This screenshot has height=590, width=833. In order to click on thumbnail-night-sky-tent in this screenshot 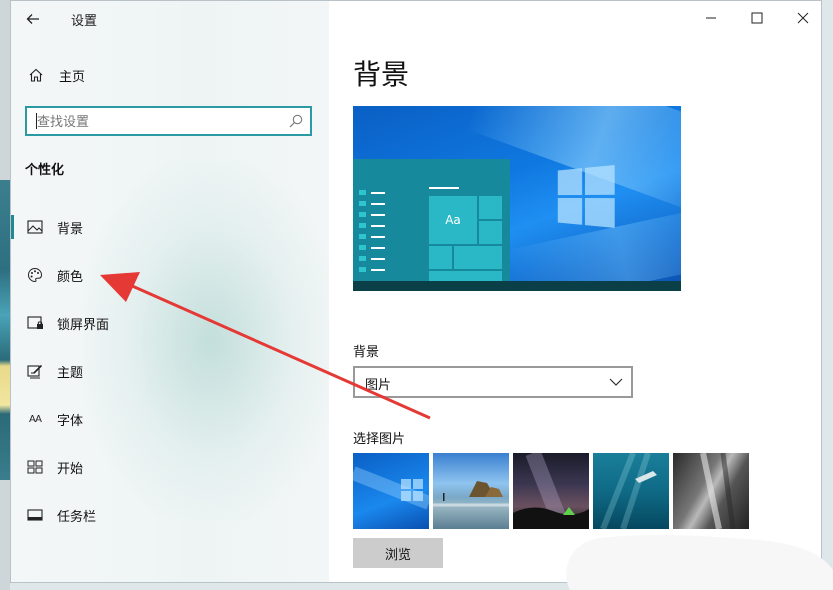, I will do `click(551, 491)`.